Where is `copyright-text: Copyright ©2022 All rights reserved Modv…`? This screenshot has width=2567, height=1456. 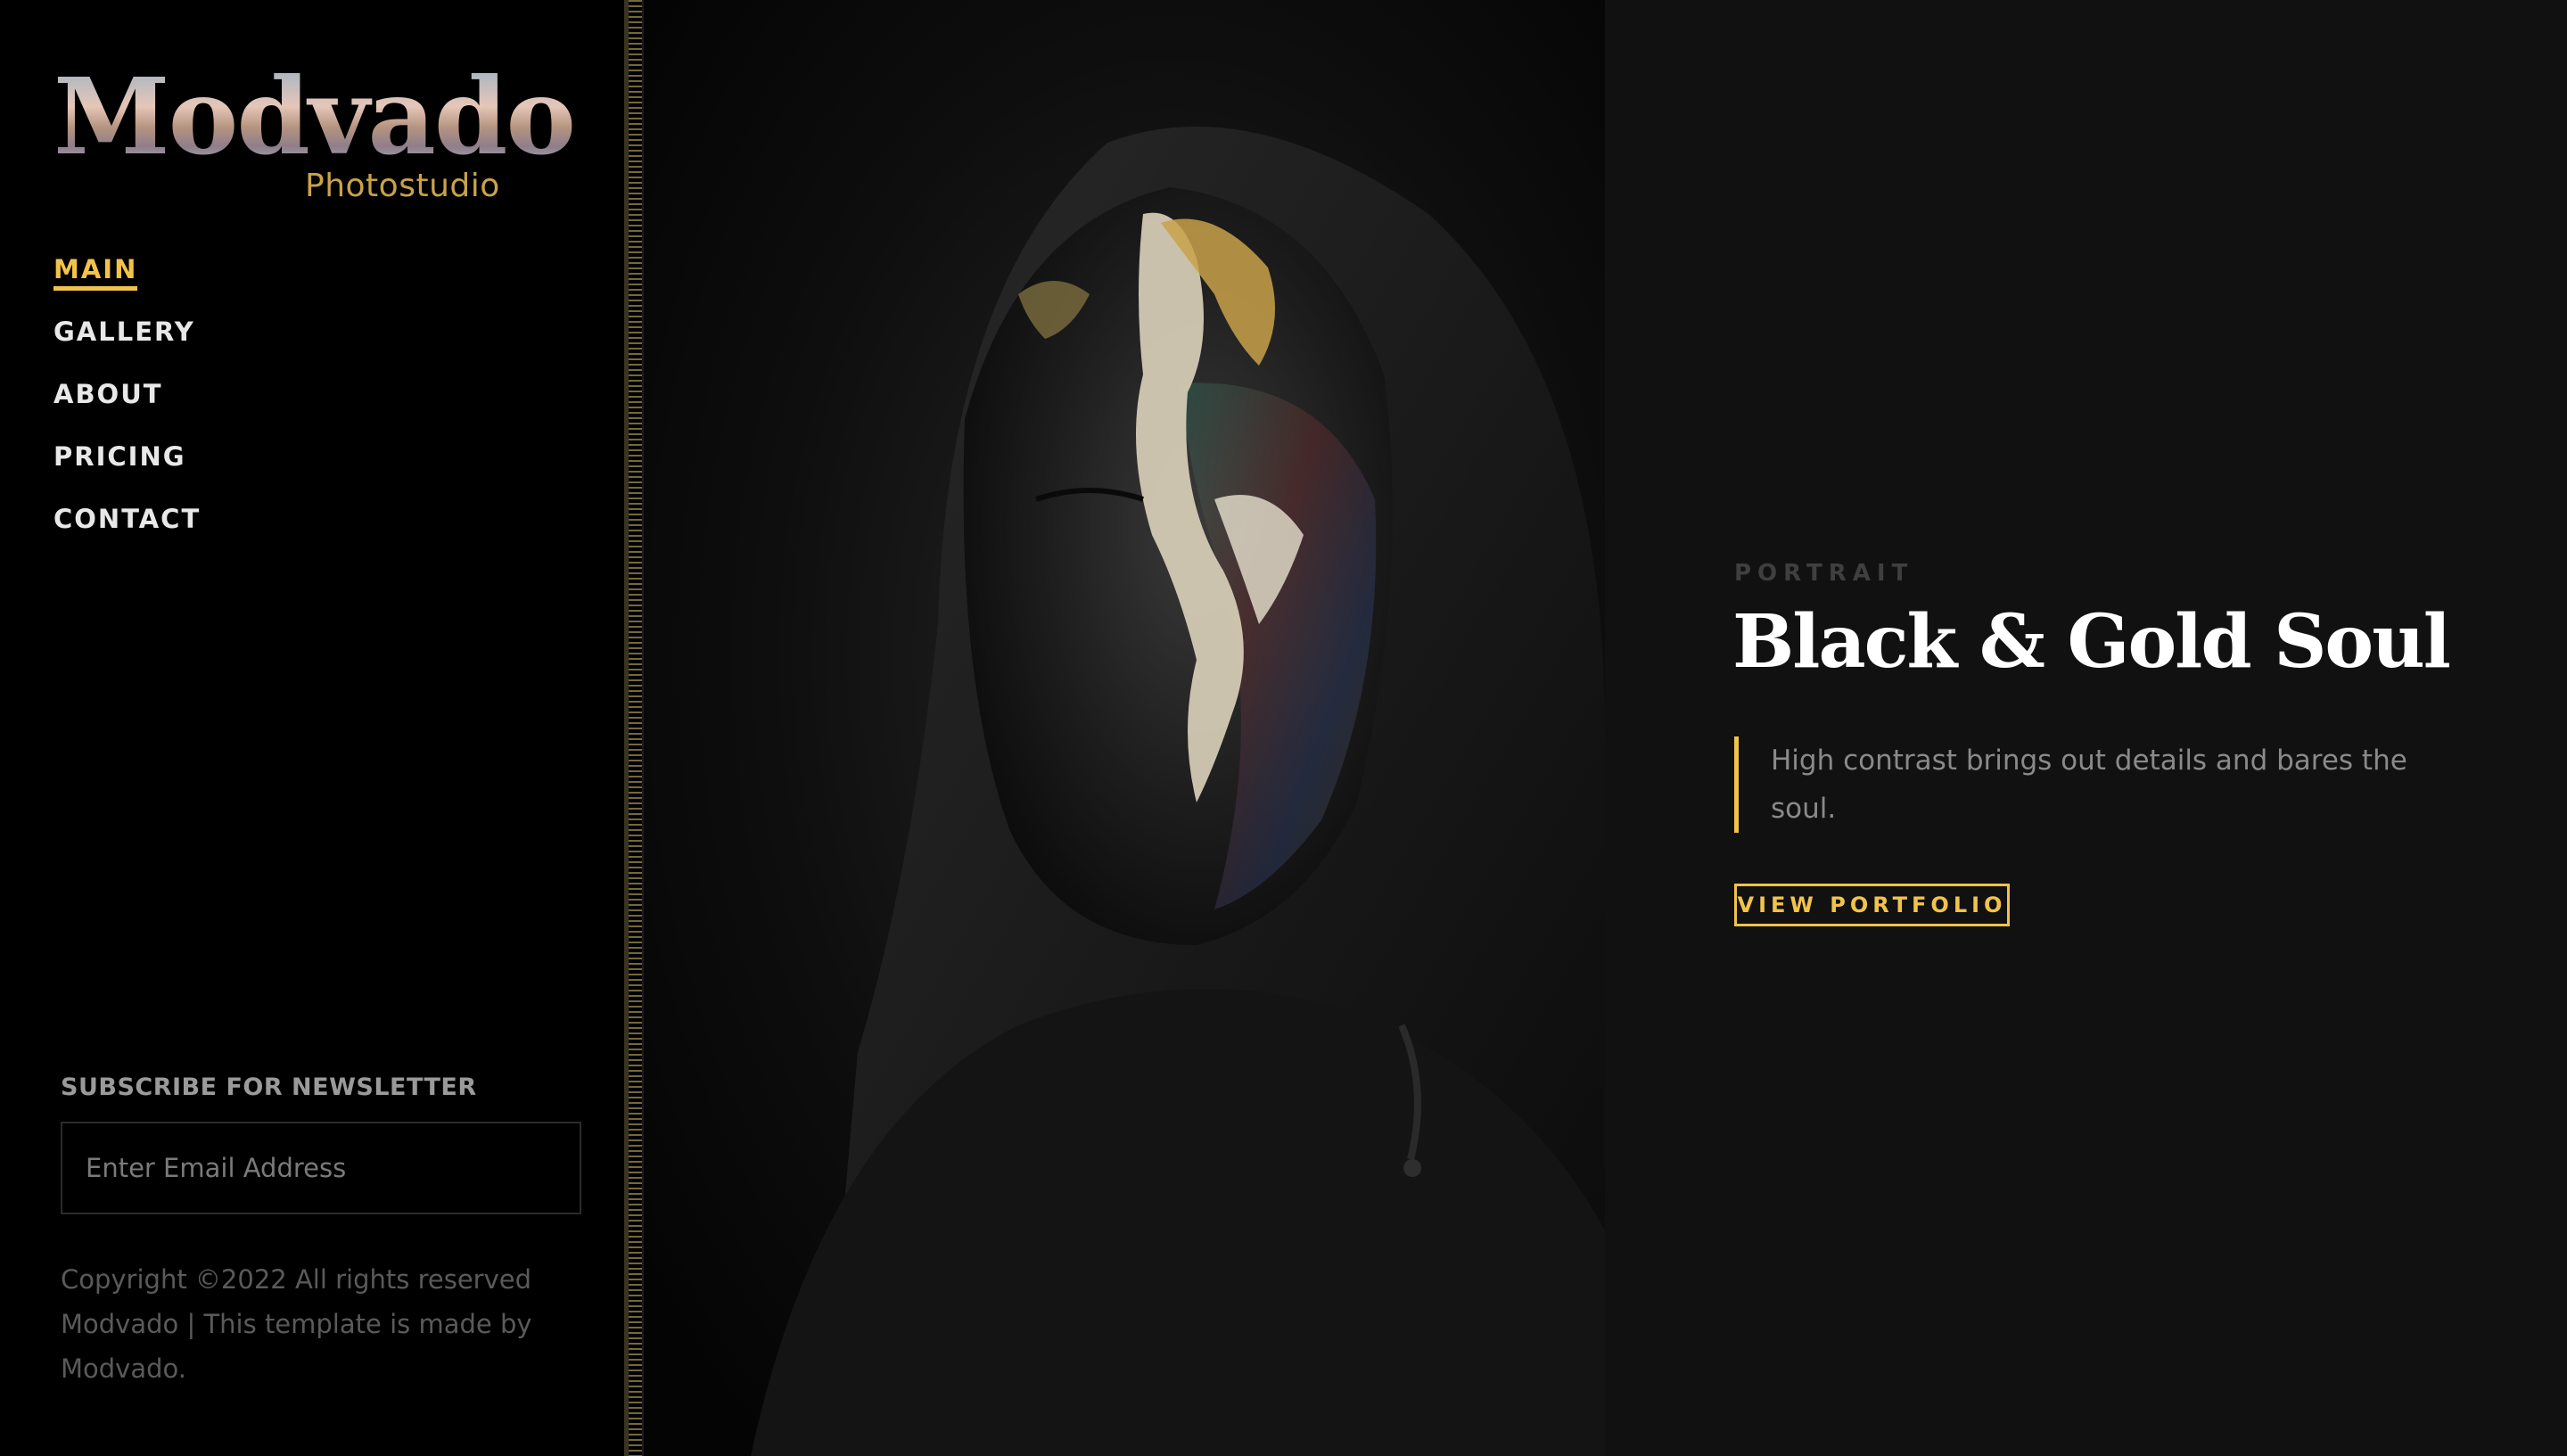
copyright-text: Copyright ©2022 All rights reserved Modv… is located at coordinates (296, 1324).